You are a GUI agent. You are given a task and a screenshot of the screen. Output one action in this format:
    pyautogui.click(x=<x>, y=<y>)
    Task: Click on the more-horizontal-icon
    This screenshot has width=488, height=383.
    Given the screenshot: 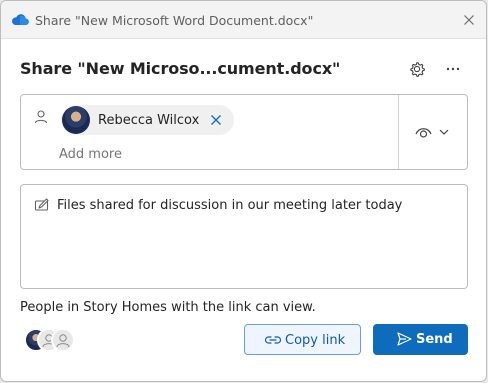 What is the action you would take?
    pyautogui.click(x=453, y=69)
    